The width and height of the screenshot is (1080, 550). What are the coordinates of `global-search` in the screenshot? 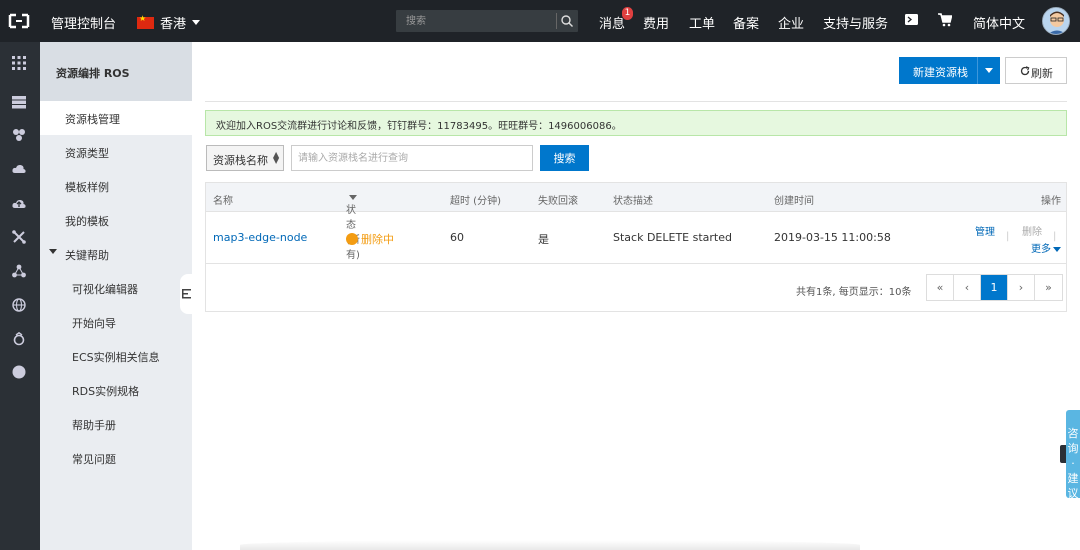 It's located at (487, 21).